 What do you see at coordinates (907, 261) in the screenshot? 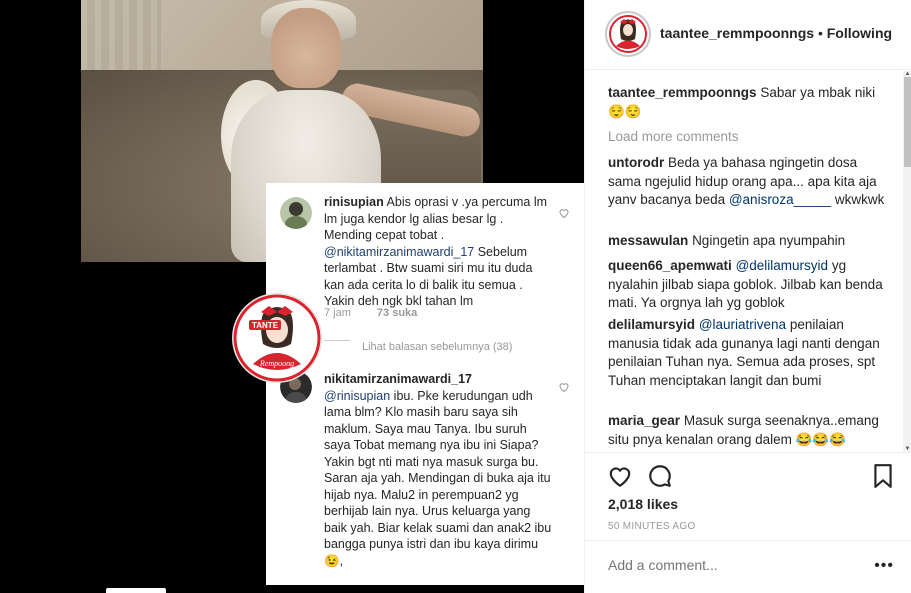
I see `comments-scrollbar: ▲ ▼` at bounding box center [907, 261].